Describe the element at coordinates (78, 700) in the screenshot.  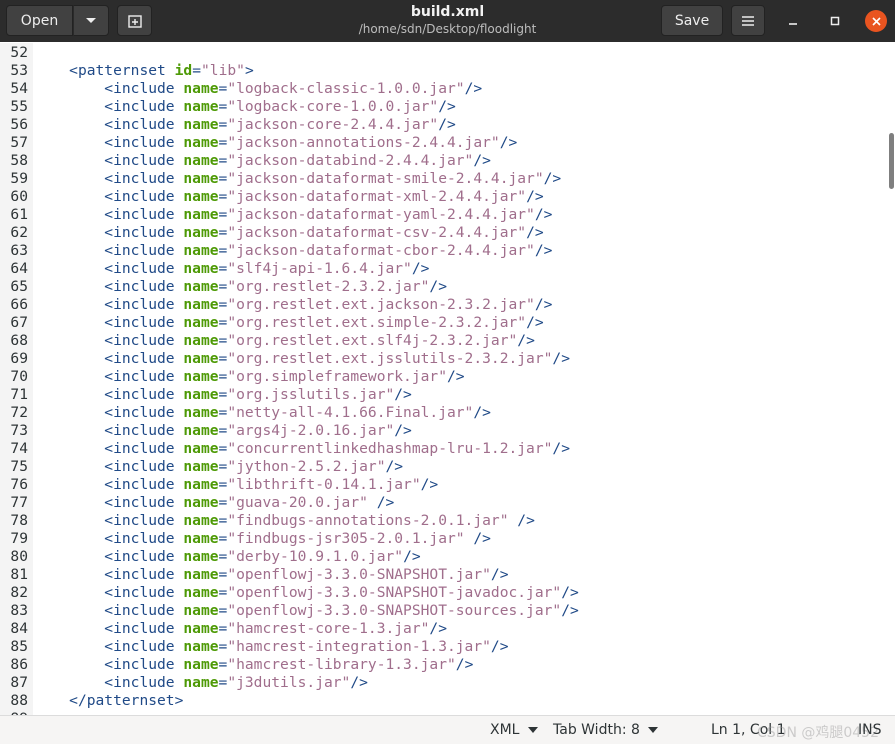
I see `tag-bracket: </` at that location.